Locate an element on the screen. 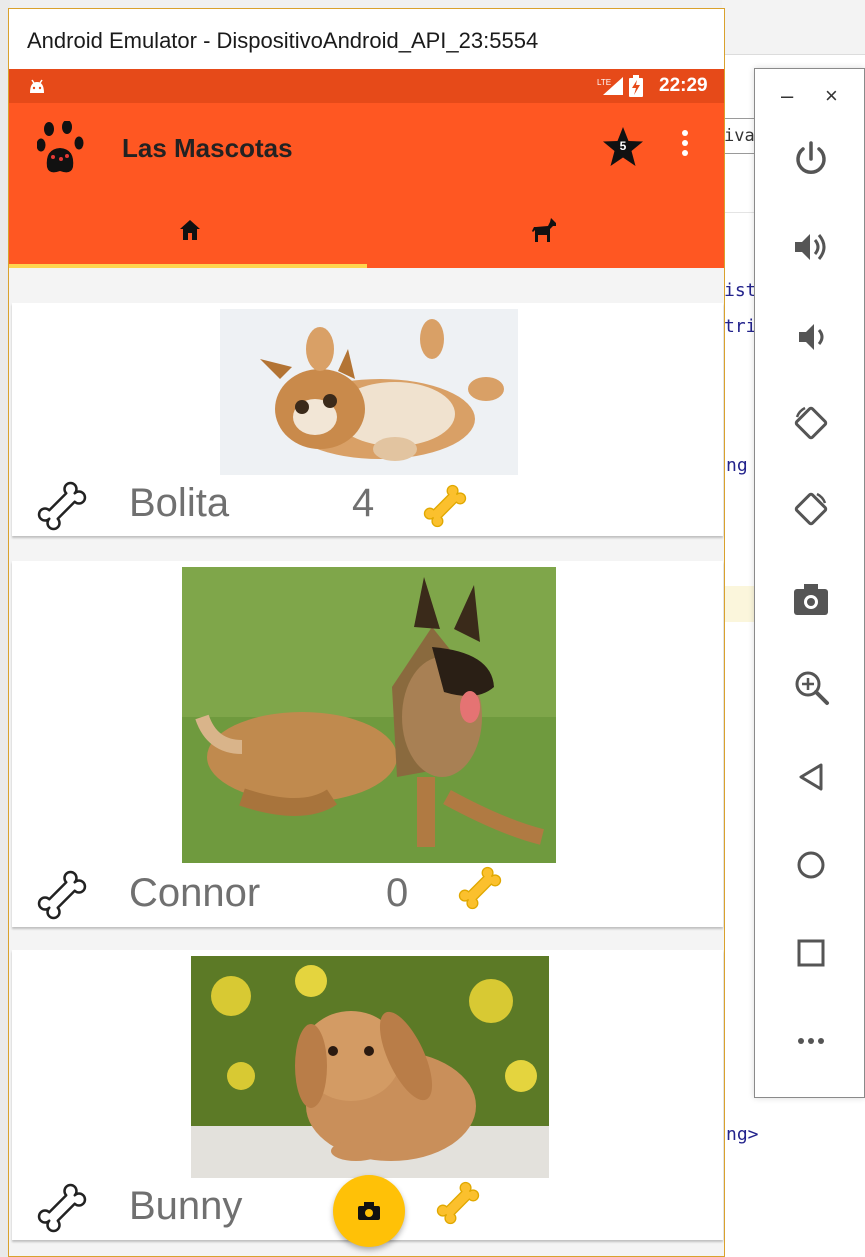 This screenshot has width=865, height=1257. ide-divider is located at coordinates (739, 212).